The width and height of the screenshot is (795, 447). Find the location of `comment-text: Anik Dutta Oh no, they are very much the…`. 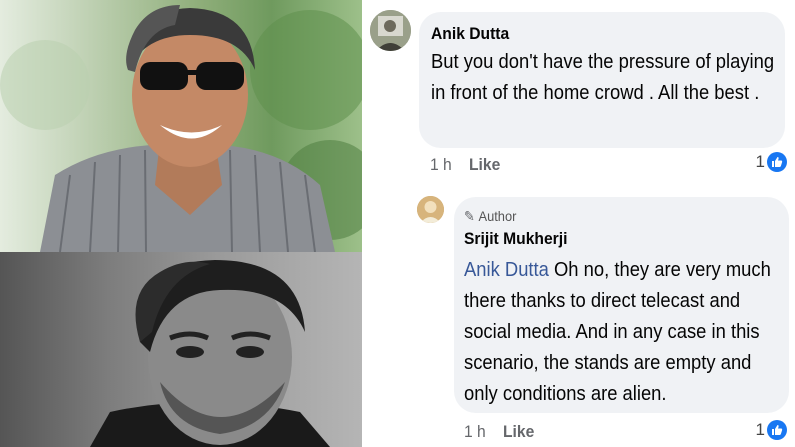

comment-text: Anik Dutta Oh no, they are very much the… is located at coordinates (625, 332).